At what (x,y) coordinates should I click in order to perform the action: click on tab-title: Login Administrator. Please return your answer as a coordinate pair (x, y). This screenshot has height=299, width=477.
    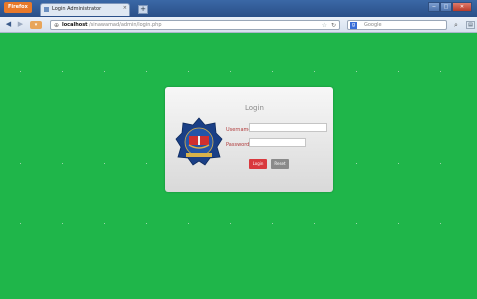
    Looking at the image, I should click on (77, 9).